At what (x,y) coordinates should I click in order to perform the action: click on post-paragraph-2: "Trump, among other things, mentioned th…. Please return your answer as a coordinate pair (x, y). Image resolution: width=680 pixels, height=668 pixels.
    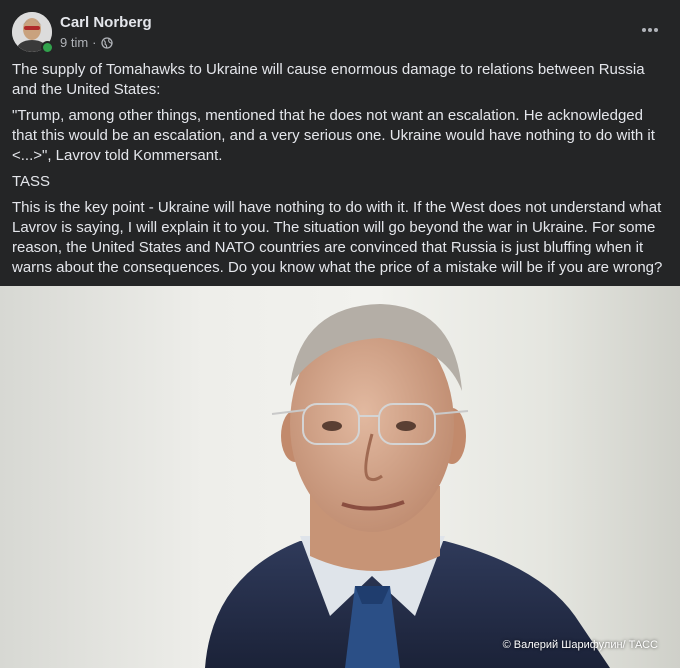
    Looking at the image, I should click on (333, 135).